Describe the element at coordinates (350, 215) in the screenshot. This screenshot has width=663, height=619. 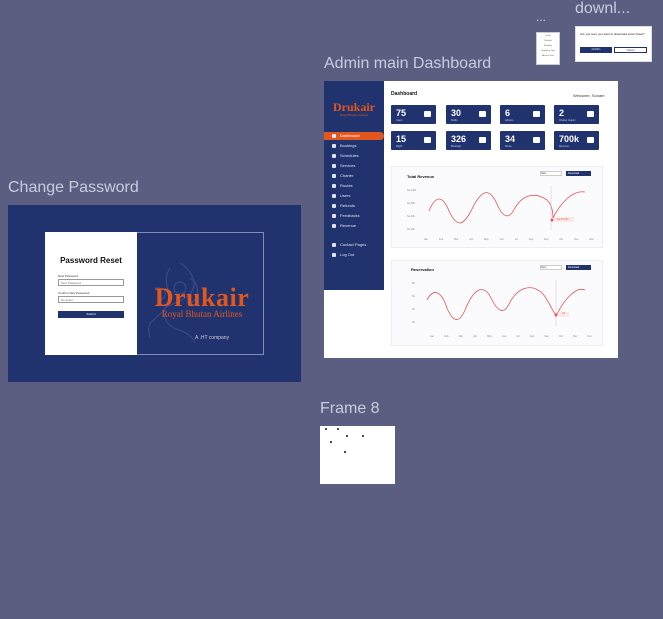
I see `sidebar-item-label: Feedbacks` at that location.